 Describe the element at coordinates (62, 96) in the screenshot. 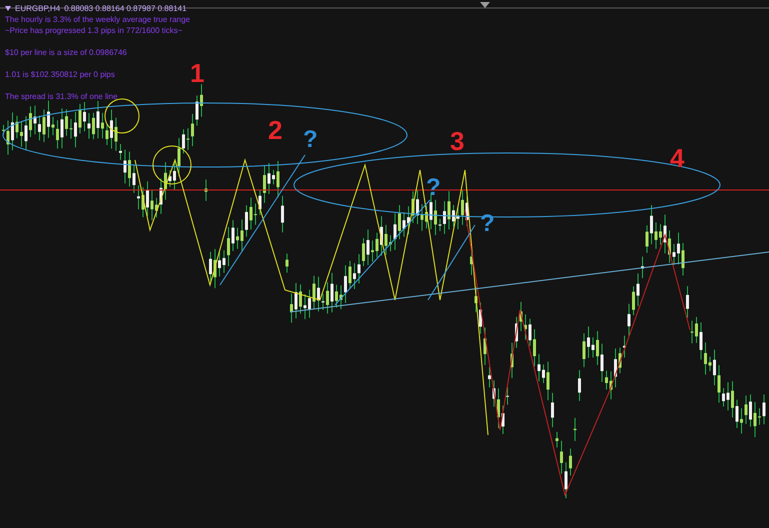

I see `info-line: The spread is 31.3% of one line` at that location.